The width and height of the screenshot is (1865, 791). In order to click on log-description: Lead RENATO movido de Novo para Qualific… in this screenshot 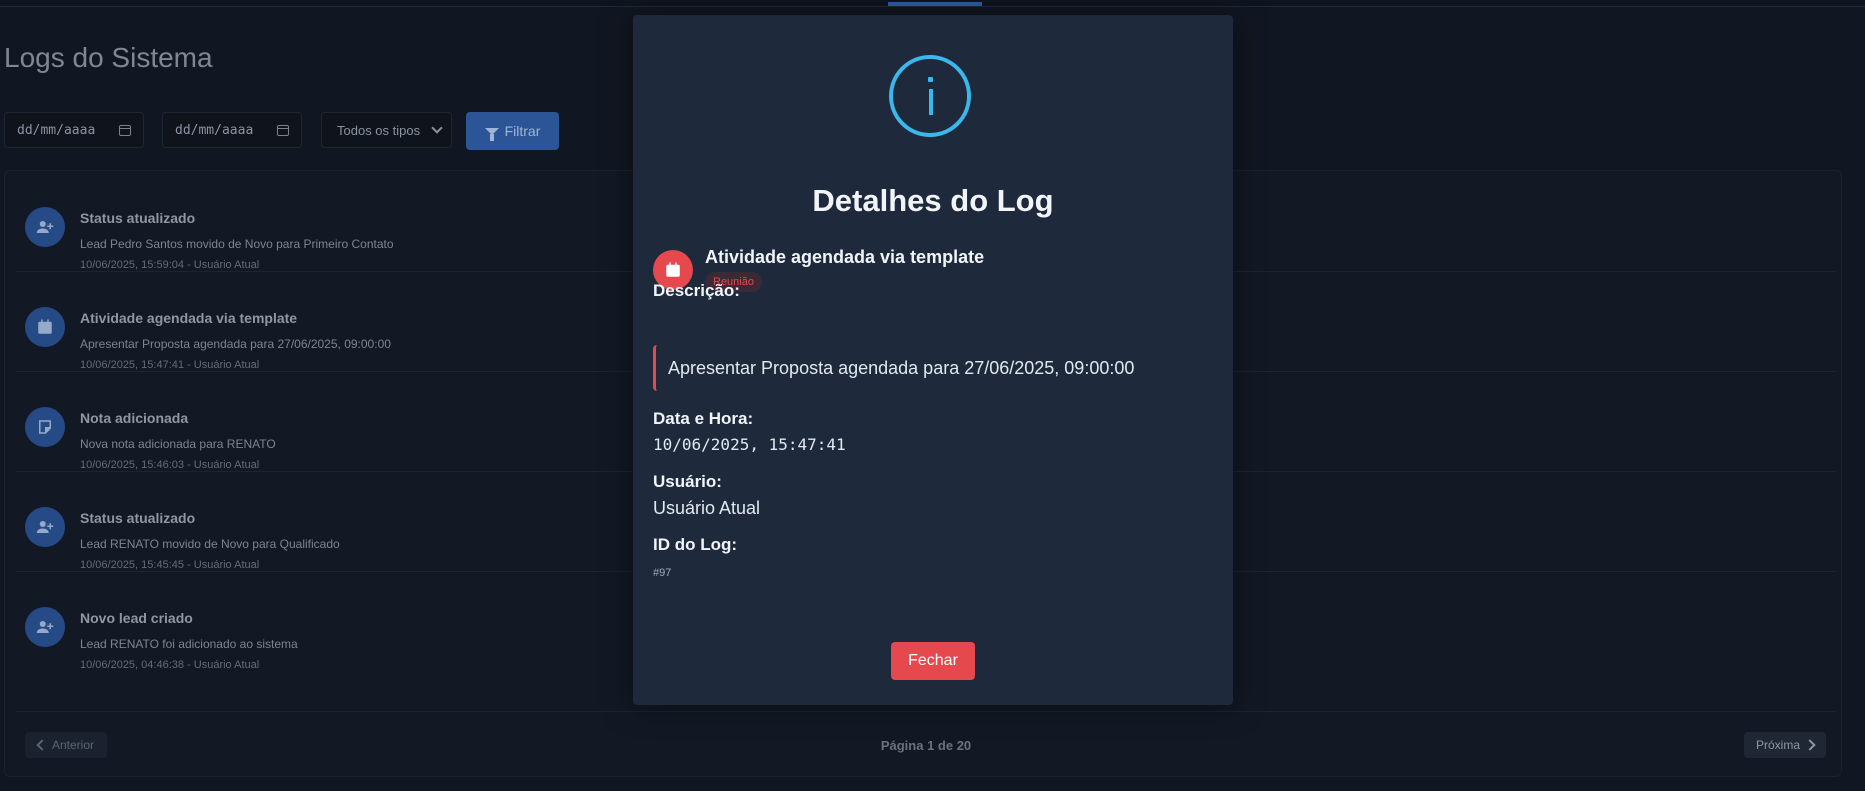, I will do `click(210, 544)`.